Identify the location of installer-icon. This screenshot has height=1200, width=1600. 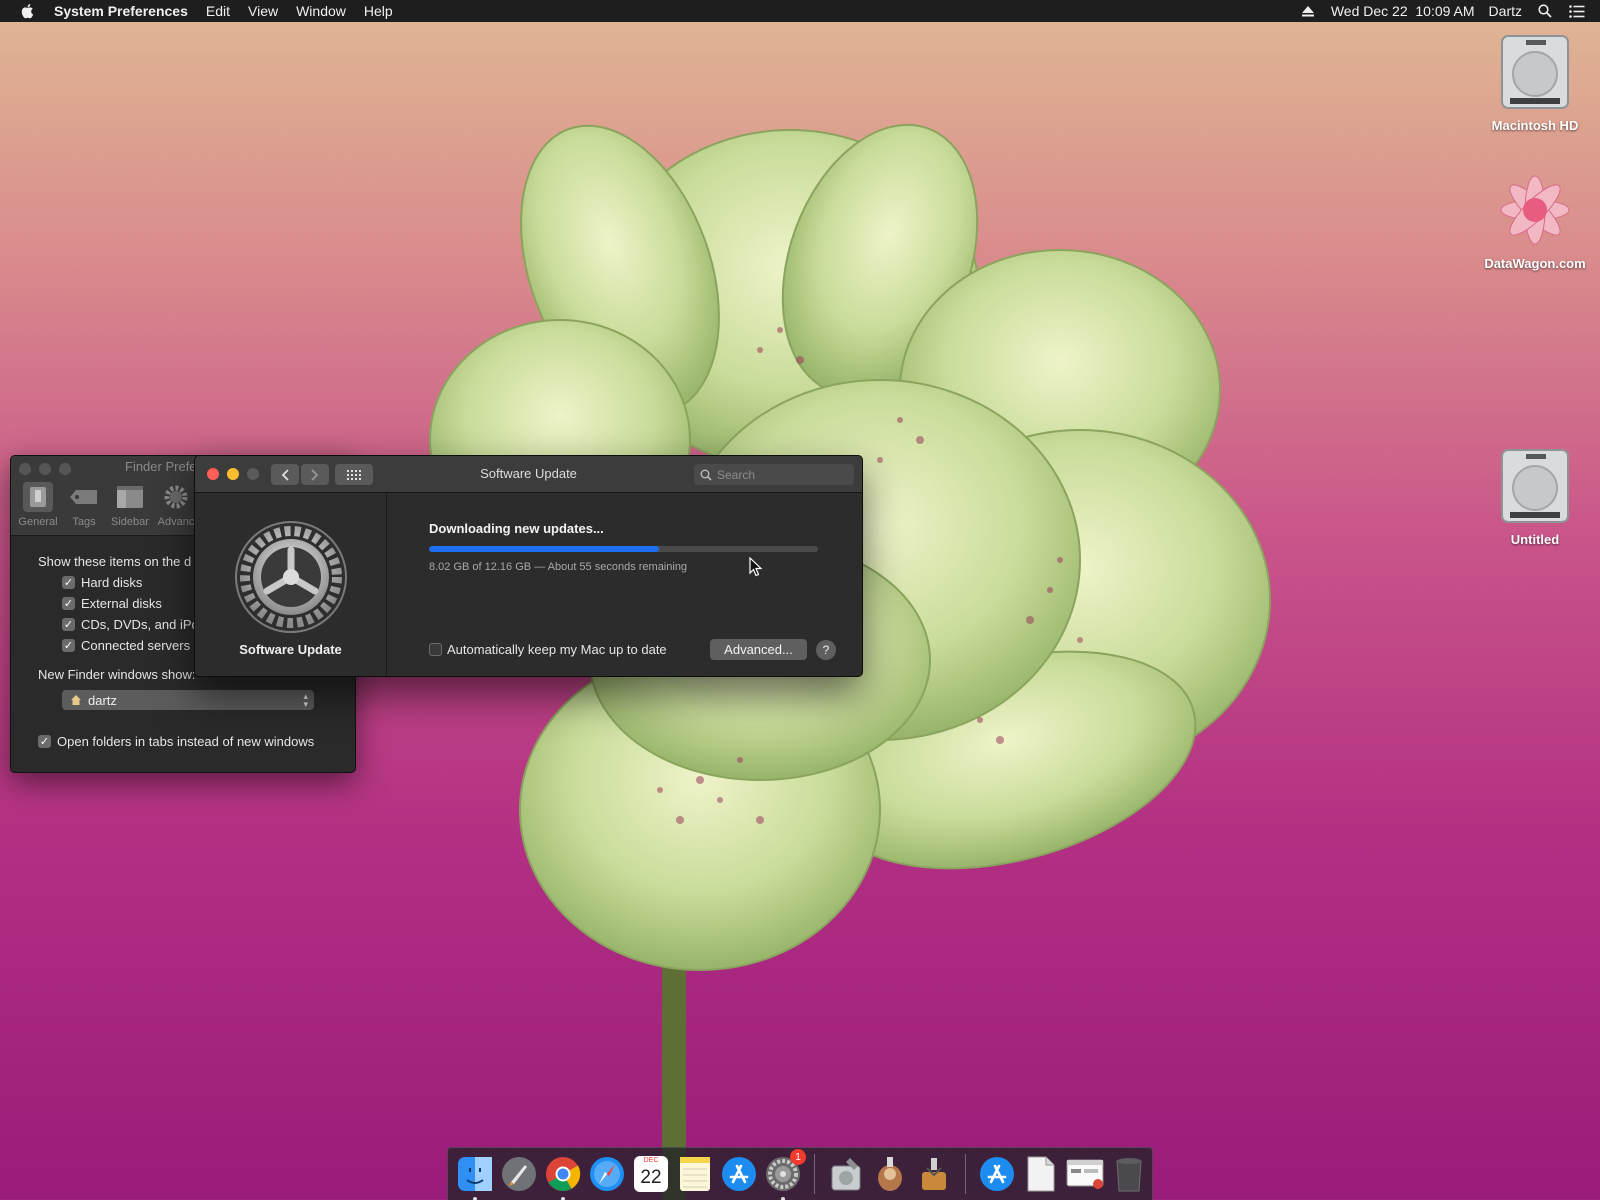
(890, 1174).